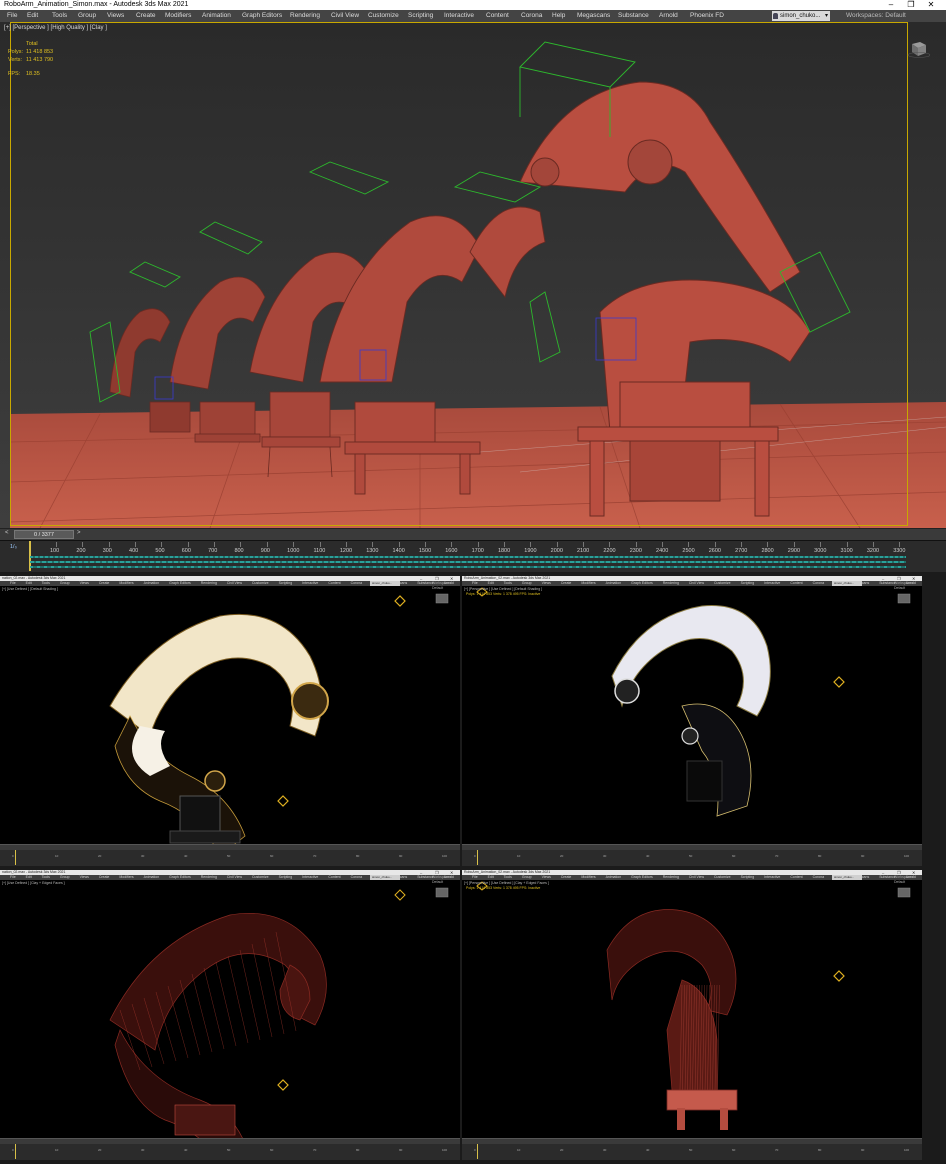  What do you see at coordinates (633, 16) in the screenshot?
I see `menu-substance: Substance` at bounding box center [633, 16].